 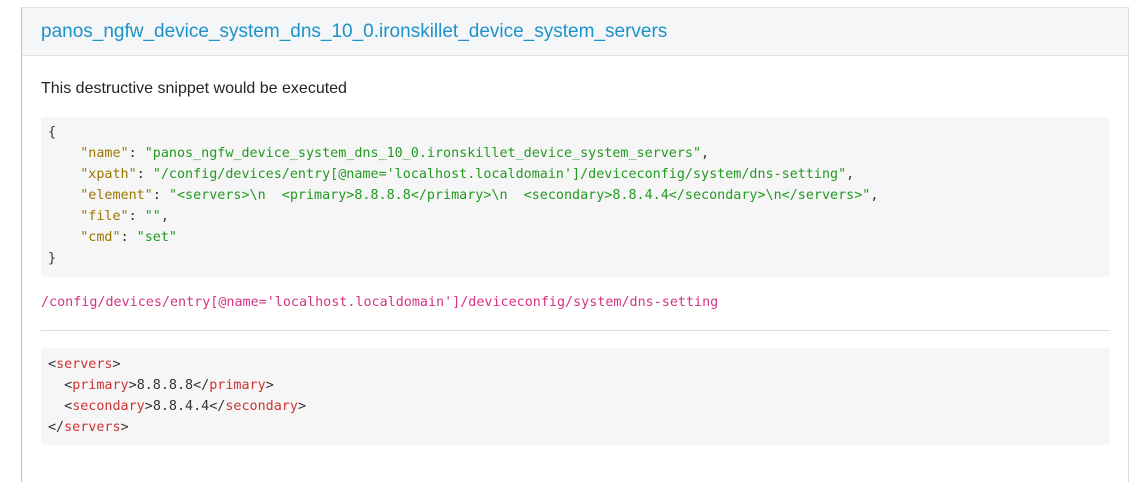 I want to click on json-close-brace: }, so click(x=52, y=258).